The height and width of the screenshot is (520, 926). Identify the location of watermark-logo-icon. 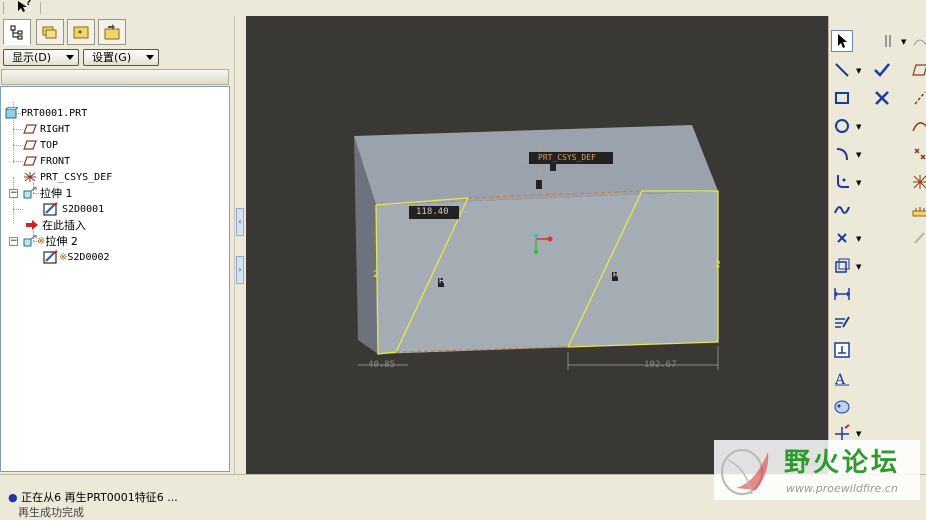
(745, 472).